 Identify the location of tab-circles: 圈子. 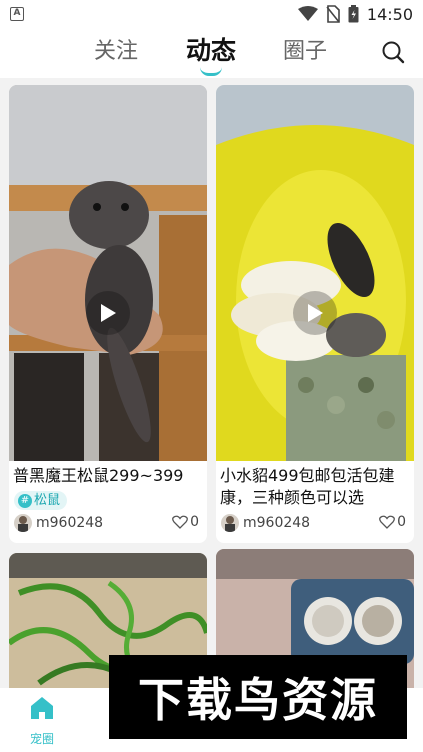
(305, 49).